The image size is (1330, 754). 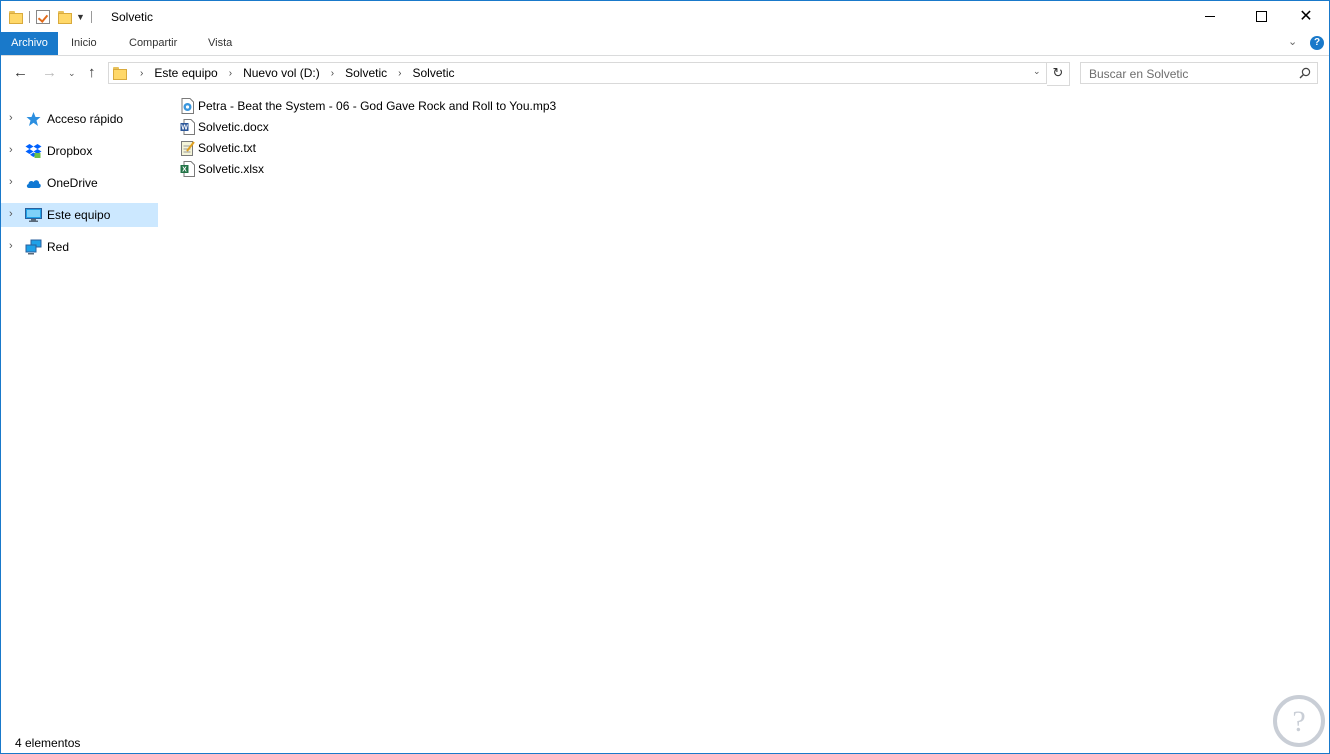 I want to click on maximize-button, so click(x=1261, y=16).